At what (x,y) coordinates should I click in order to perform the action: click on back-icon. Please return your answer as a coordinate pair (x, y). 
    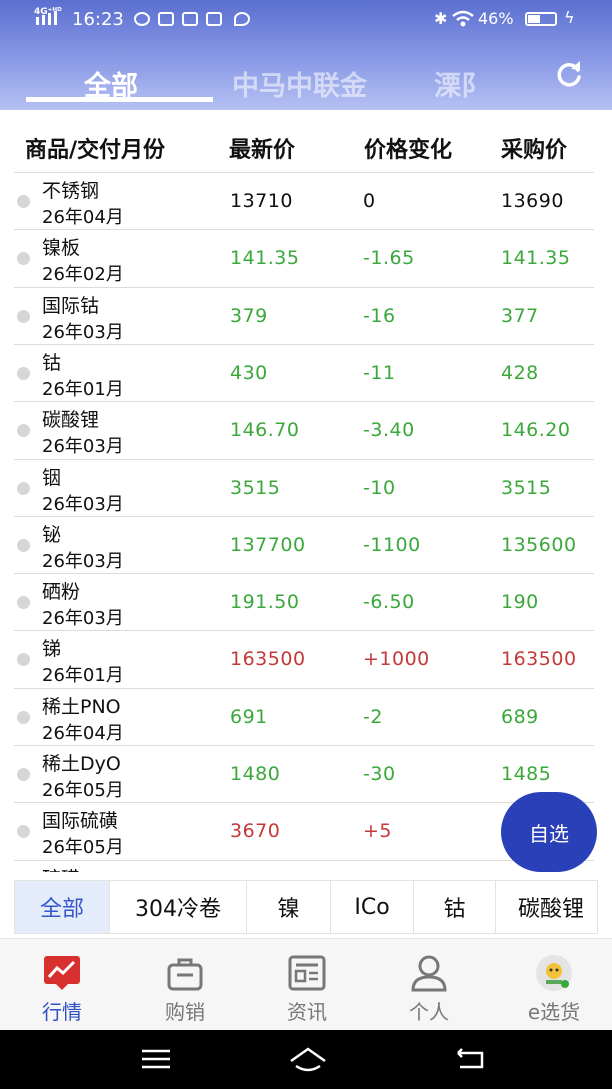
    Looking at the image, I should click on (469, 1059).